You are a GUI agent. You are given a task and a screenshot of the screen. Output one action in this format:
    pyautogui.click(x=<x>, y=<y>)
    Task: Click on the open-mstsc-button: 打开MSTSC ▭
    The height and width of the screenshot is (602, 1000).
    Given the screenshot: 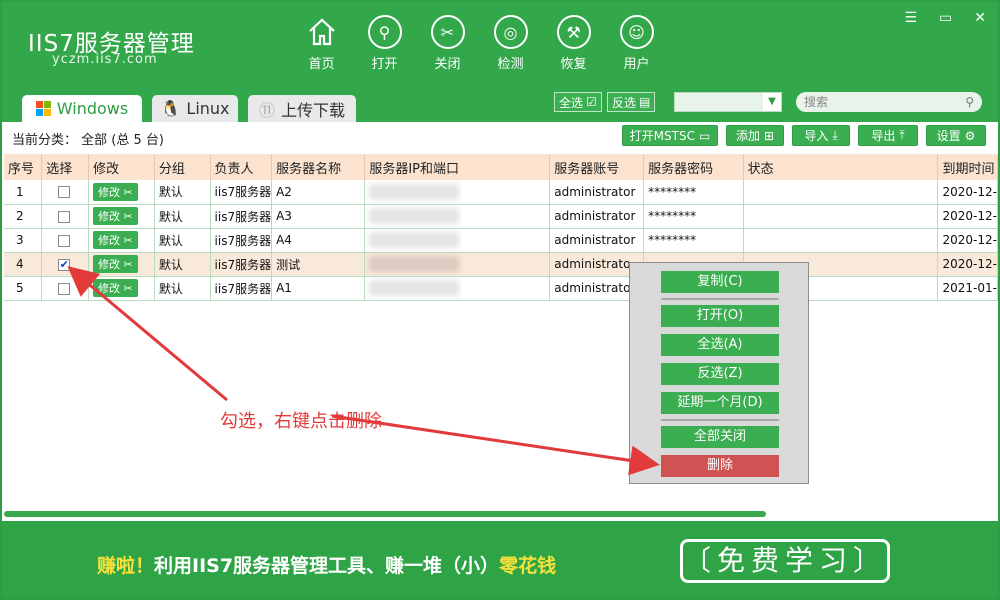 What is the action you would take?
    pyautogui.click(x=670, y=135)
    